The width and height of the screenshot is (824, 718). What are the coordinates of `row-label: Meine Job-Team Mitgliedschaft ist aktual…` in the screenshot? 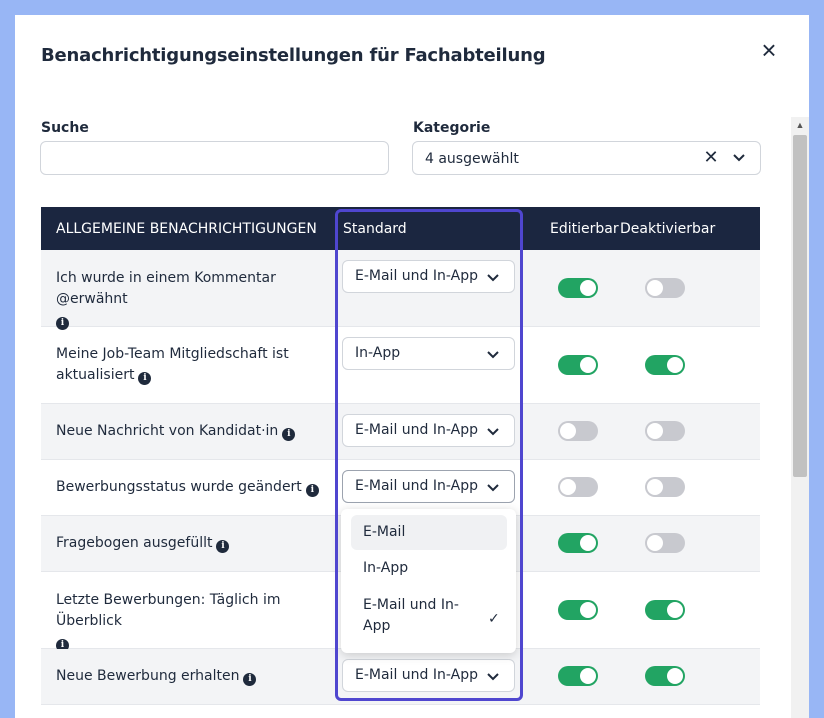 It's located at (186, 365).